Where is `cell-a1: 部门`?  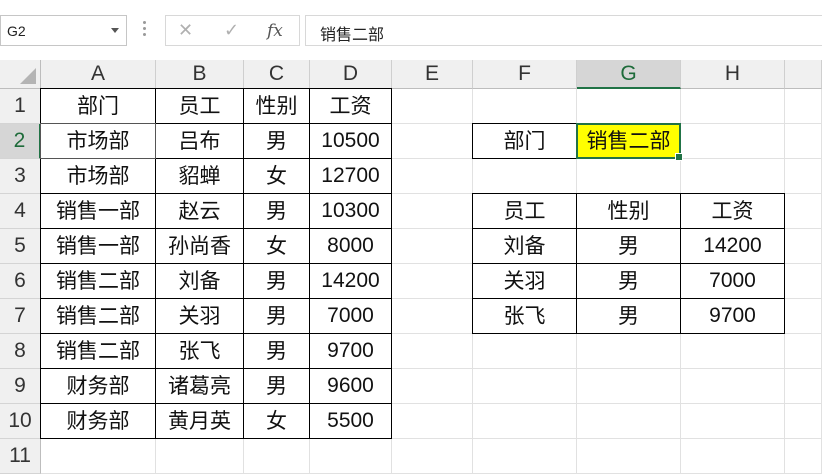 cell-a1: 部门 is located at coordinates (98, 106).